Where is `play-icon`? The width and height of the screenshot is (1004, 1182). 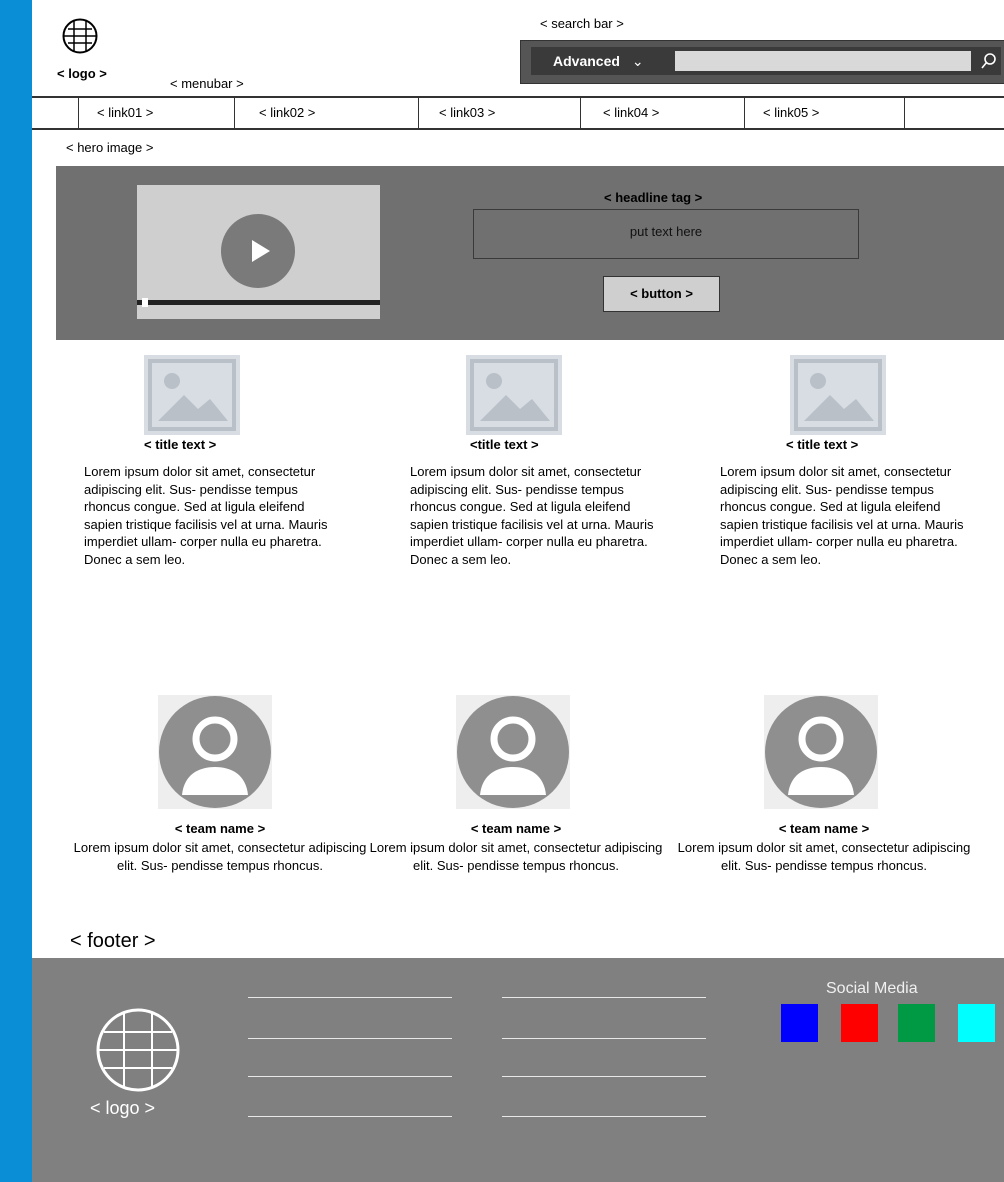 play-icon is located at coordinates (261, 251).